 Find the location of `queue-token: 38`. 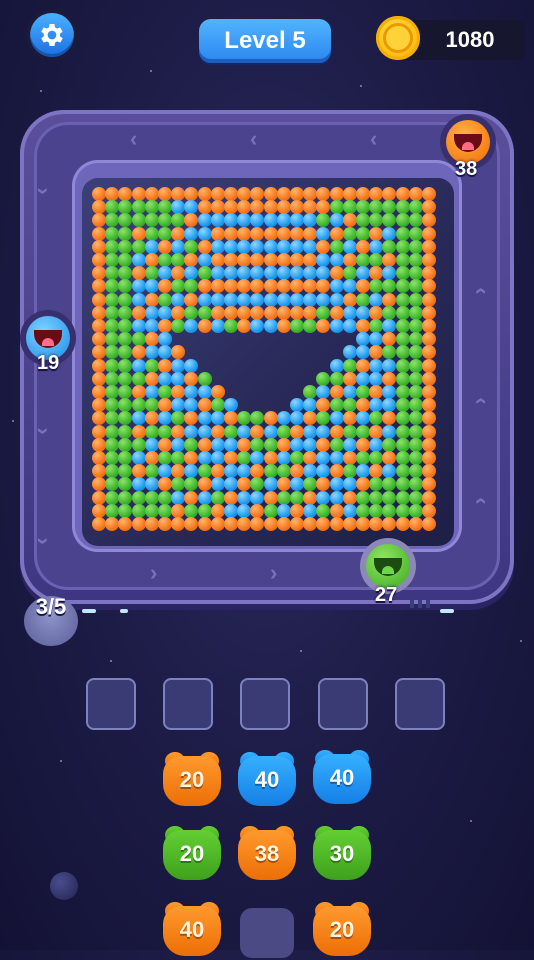

queue-token: 38 is located at coordinates (267, 855).